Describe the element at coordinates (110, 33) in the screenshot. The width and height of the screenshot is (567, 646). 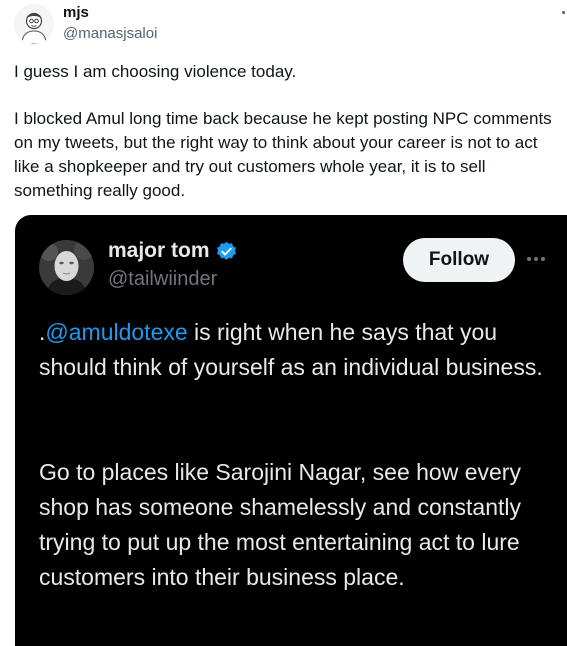
I see `author-handle: @manasjsaloi` at that location.